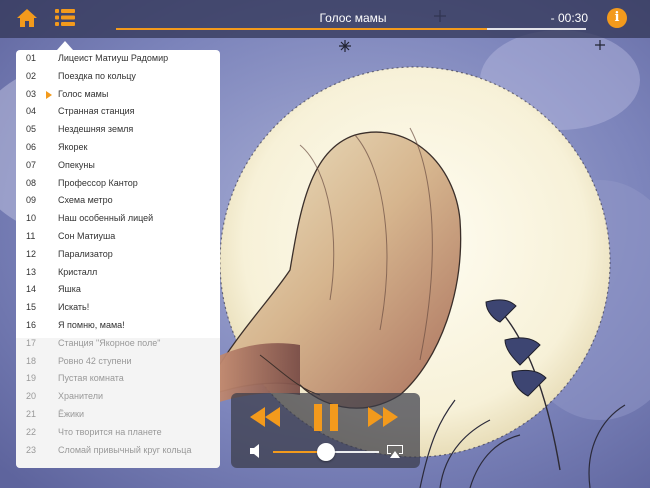 The width and height of the screenshot is (650, 488). I want to click on track-number: 01, so click(31, 58).